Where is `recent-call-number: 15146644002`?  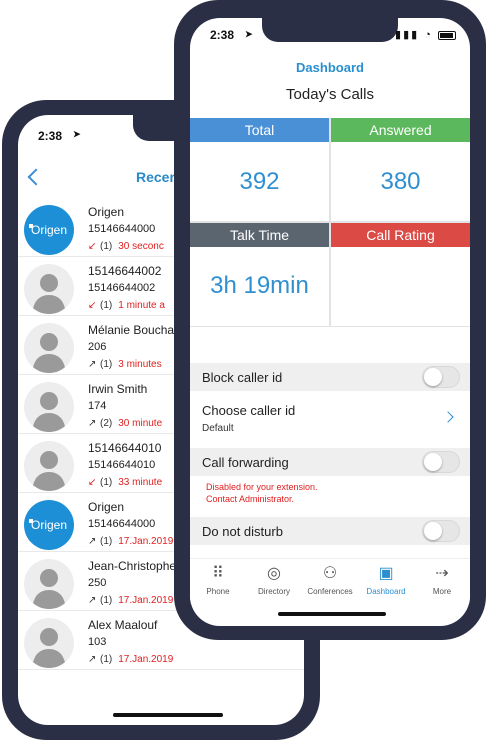
recent-call-number: 15146644002 is located at coordinates (122, 288).